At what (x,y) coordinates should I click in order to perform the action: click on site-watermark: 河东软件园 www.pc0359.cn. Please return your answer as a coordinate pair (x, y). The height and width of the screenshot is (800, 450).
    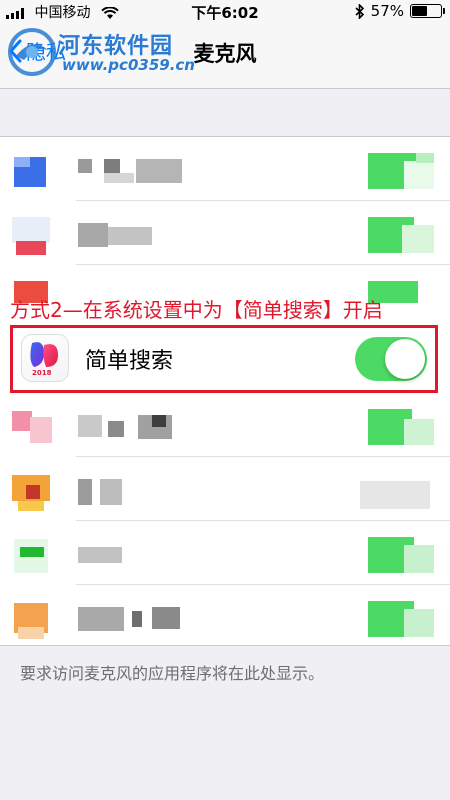
    Looking at the image, I should click on (131, 56).